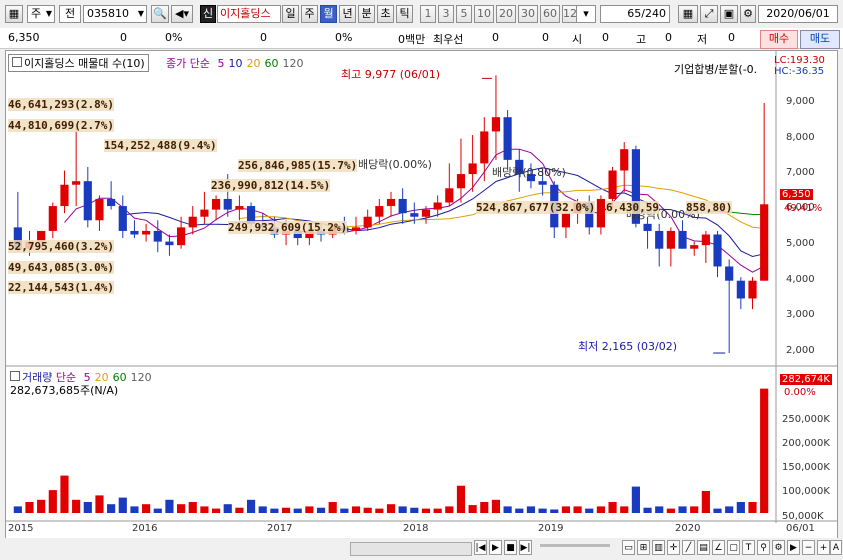 This screenshot has height=560, width=843. Describe the element at coordinates (808, 547) in the screenshot. I see `zoom-out-icon: −` at that location.